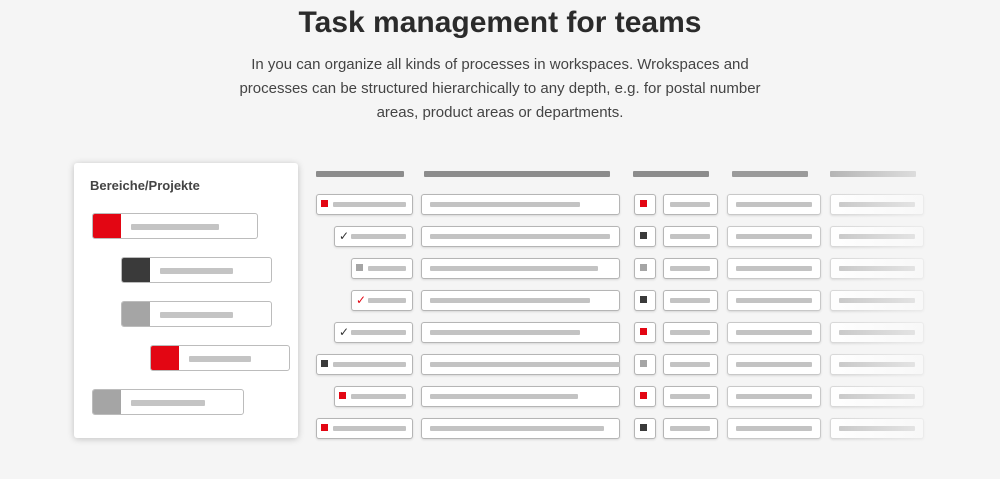 The height and width of the screenshot is (479, 1000). What do you see at coordinates (361, 300) in the screenshot?
I see `red-check-icon: ✓` at bounding box center [361, 300].